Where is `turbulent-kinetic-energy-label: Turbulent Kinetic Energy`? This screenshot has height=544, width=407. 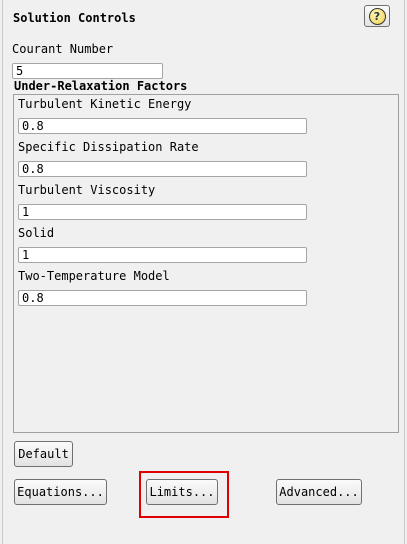
turbulent-kinetic-energy-label: Turbulent Kinetic Energy is located at coordinates (105, 104).